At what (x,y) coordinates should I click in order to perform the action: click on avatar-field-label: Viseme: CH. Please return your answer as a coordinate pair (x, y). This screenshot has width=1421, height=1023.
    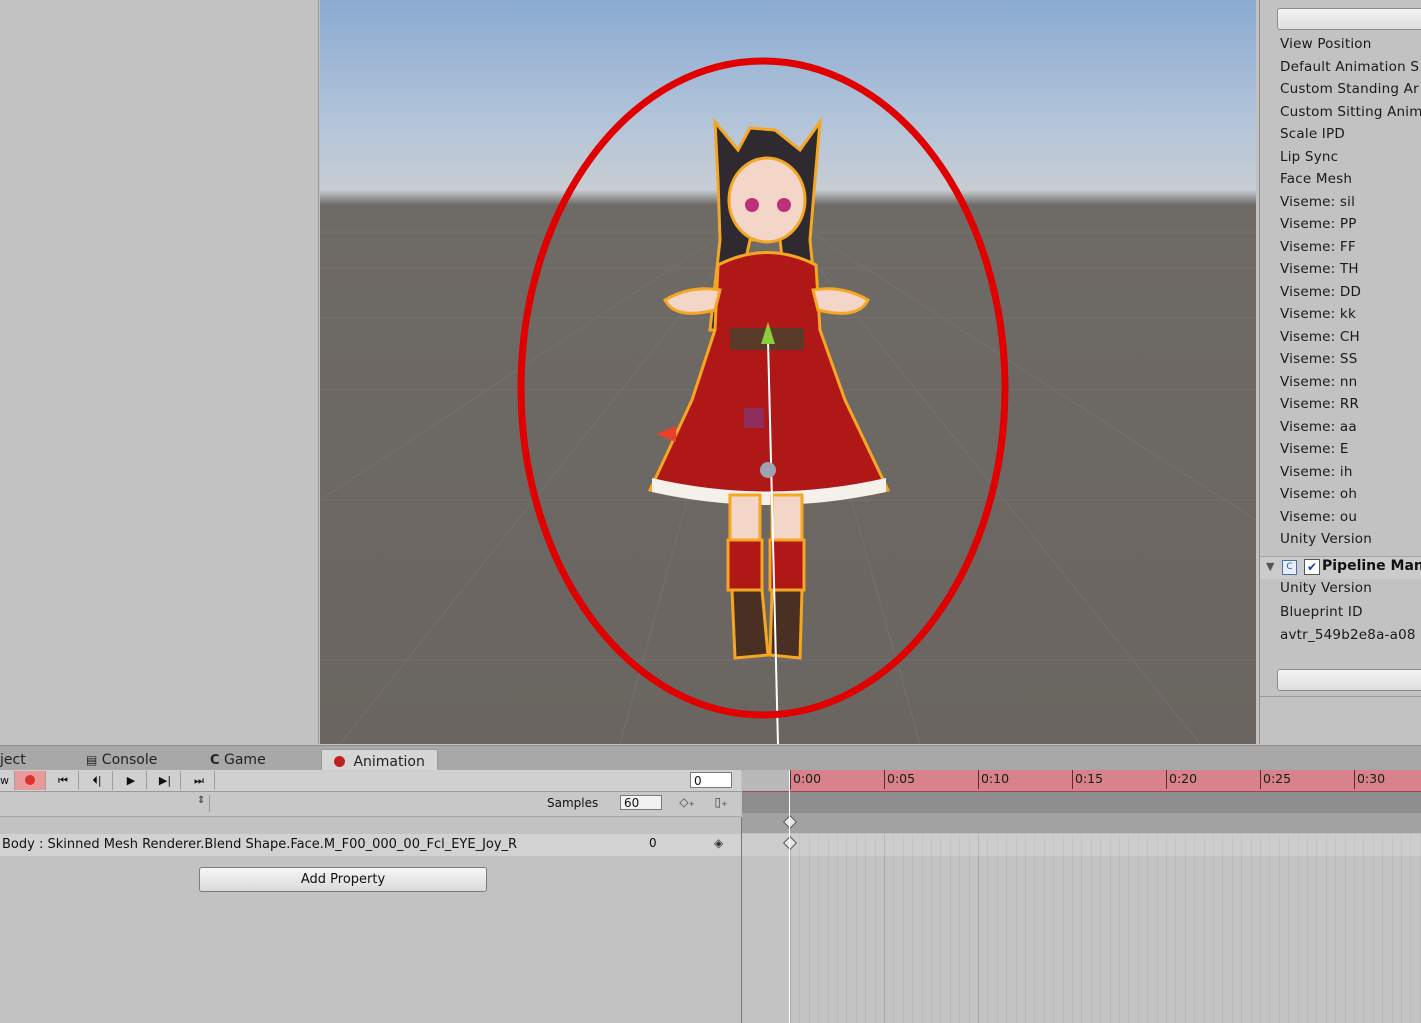
    Looking at the image, I should click on (1320, 336).